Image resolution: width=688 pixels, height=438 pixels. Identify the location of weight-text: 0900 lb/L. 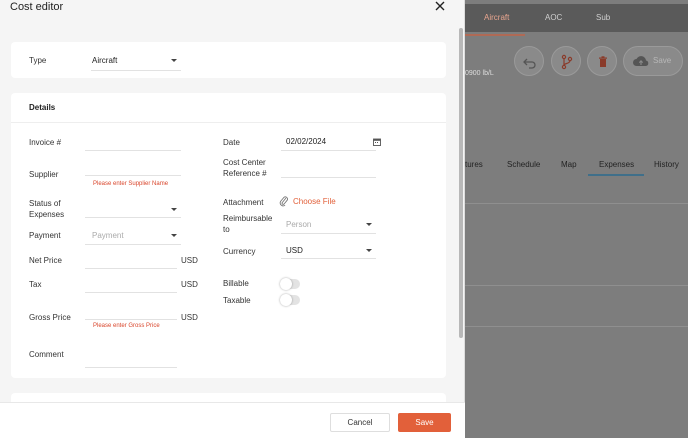
(479, 73).